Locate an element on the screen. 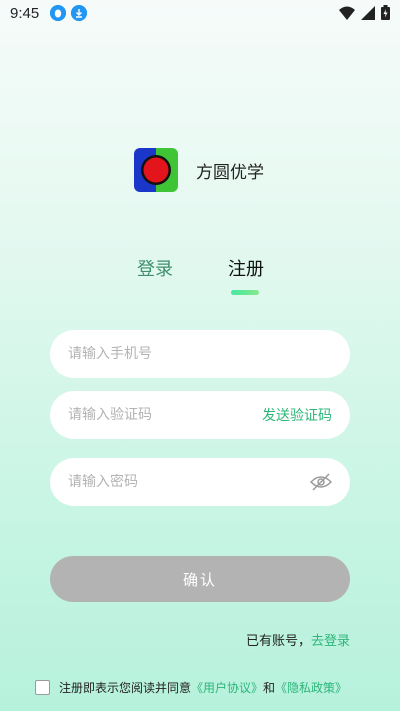  verification-code-input is located at coordinates (158, 415).